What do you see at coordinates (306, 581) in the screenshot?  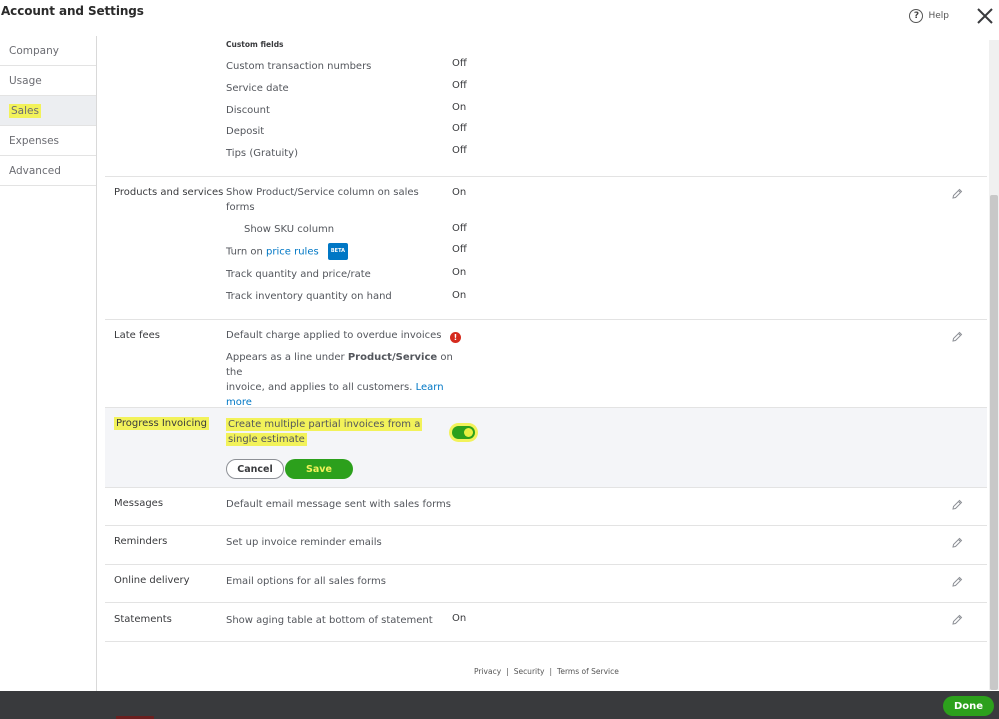 I see `row-label: Email options for all sales forms` at bounding box center [306, 581].